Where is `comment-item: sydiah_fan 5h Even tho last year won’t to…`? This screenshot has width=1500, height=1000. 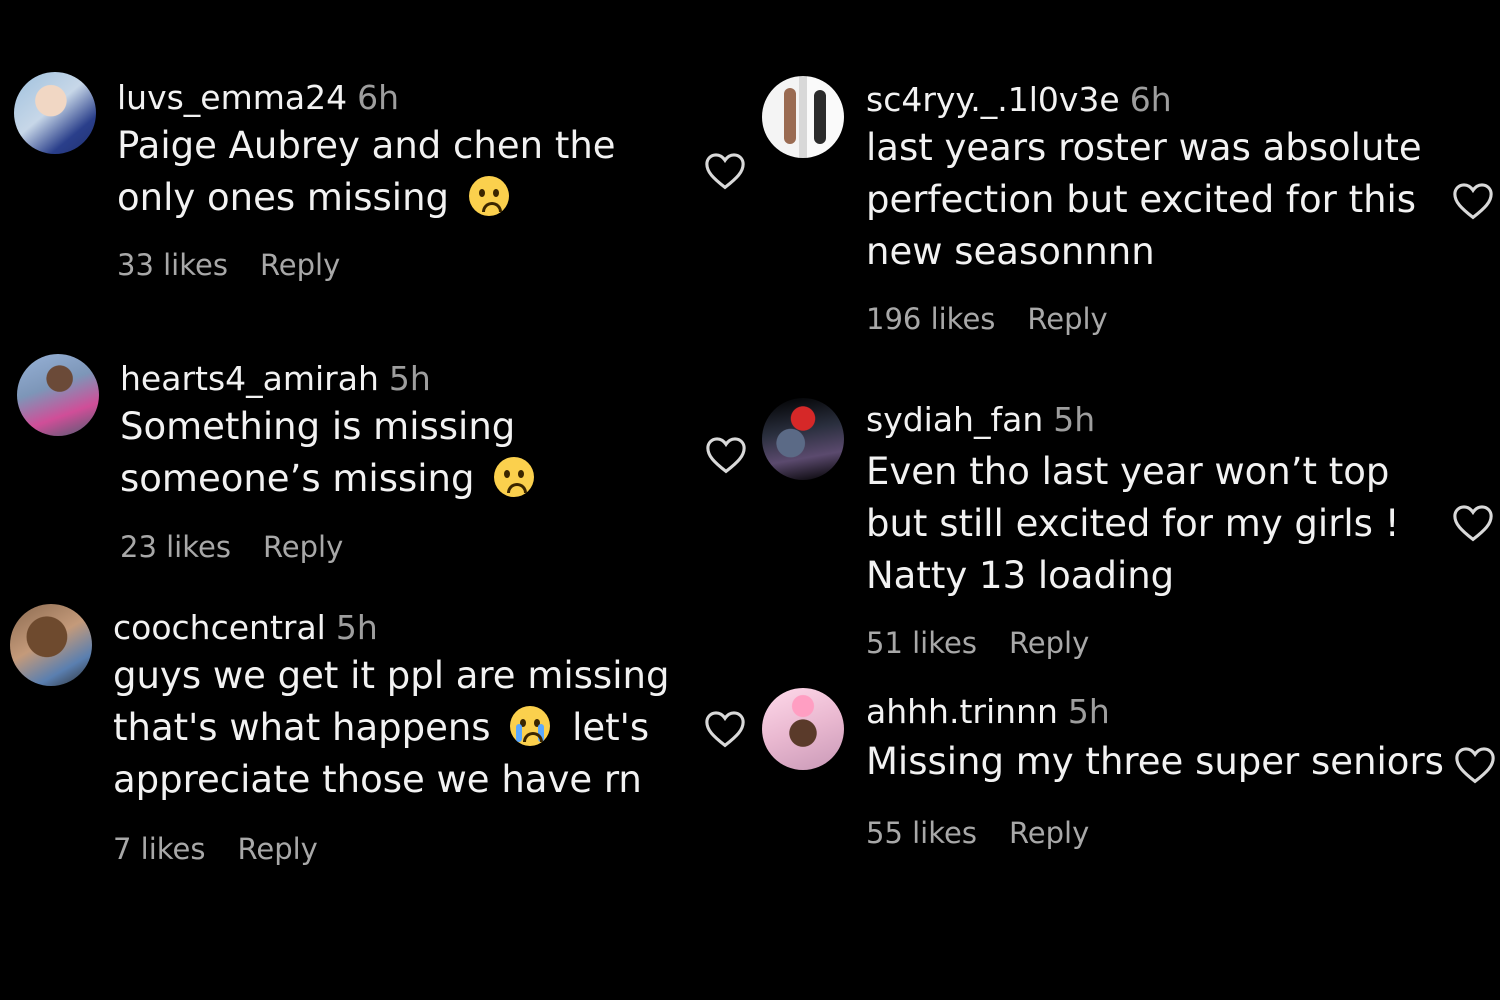 comment-item: sydiah_fan 5h Even tho last year won’t to… is located at coordinates (1131, 533).